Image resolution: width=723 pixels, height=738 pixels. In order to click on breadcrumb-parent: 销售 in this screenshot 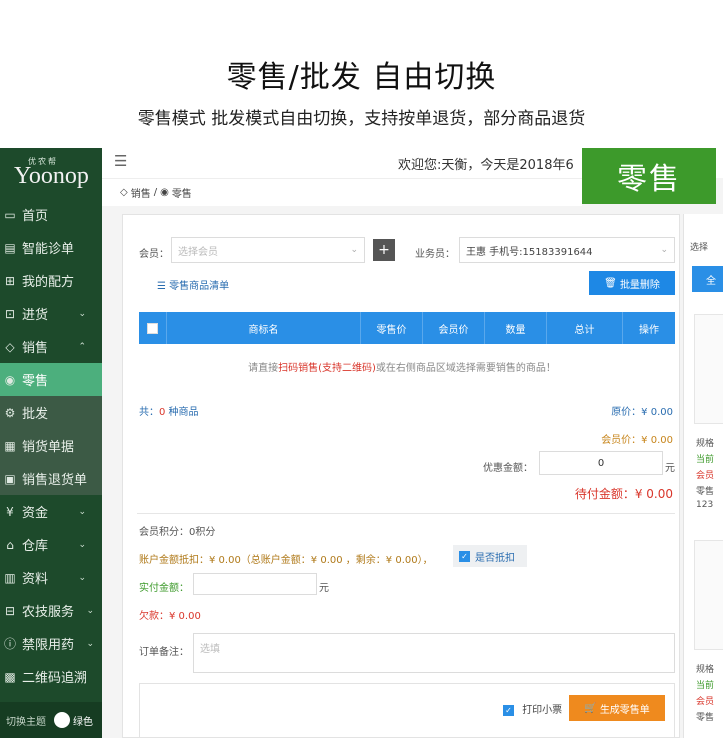, I will do `click(141, 192)`.